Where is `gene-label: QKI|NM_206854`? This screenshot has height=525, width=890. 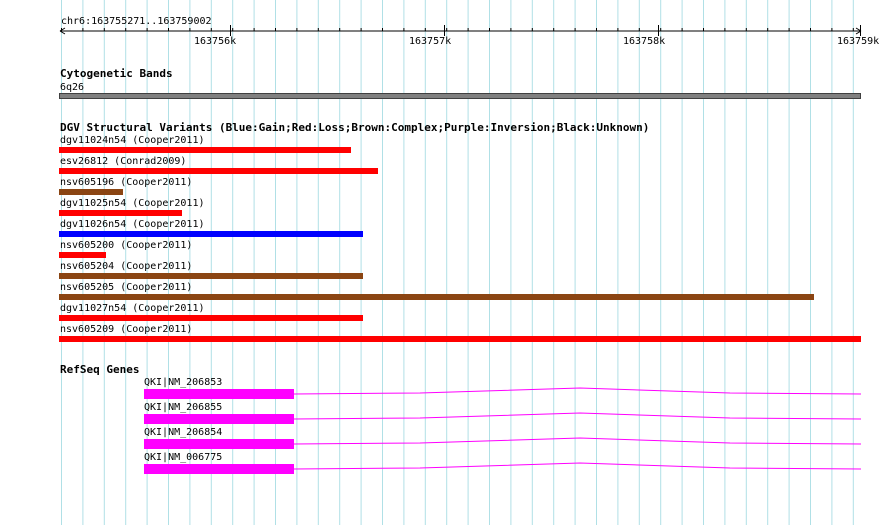 gene-label: QKI|NM_206854 is located at coordinates (183, 432).